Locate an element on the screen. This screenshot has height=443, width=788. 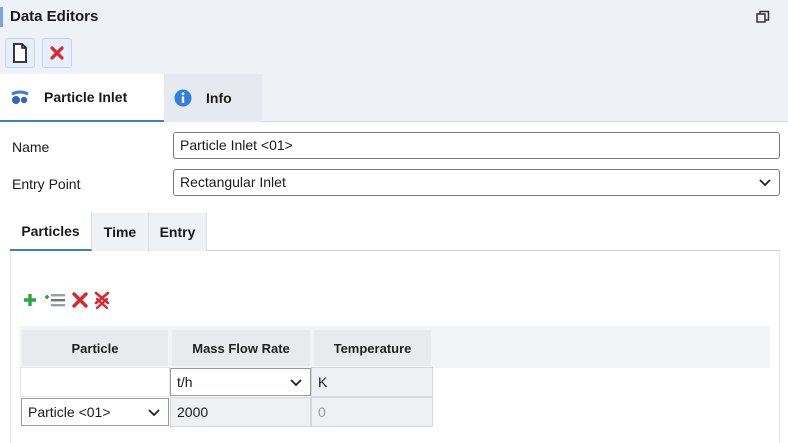
add-icon is located at coordinates (30, 300).